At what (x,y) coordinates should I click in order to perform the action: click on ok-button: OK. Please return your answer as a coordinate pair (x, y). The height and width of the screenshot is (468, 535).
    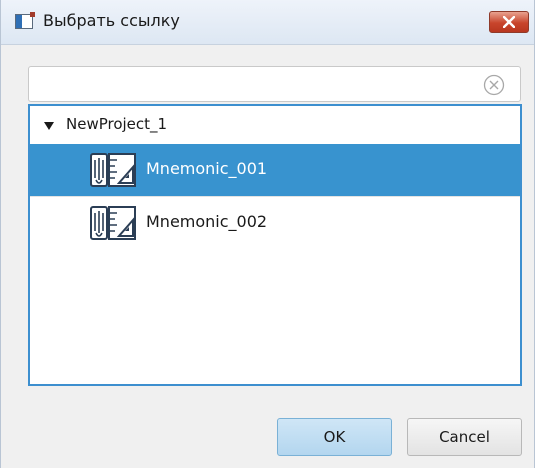
    Looking at the image, I should click on (334, 437).